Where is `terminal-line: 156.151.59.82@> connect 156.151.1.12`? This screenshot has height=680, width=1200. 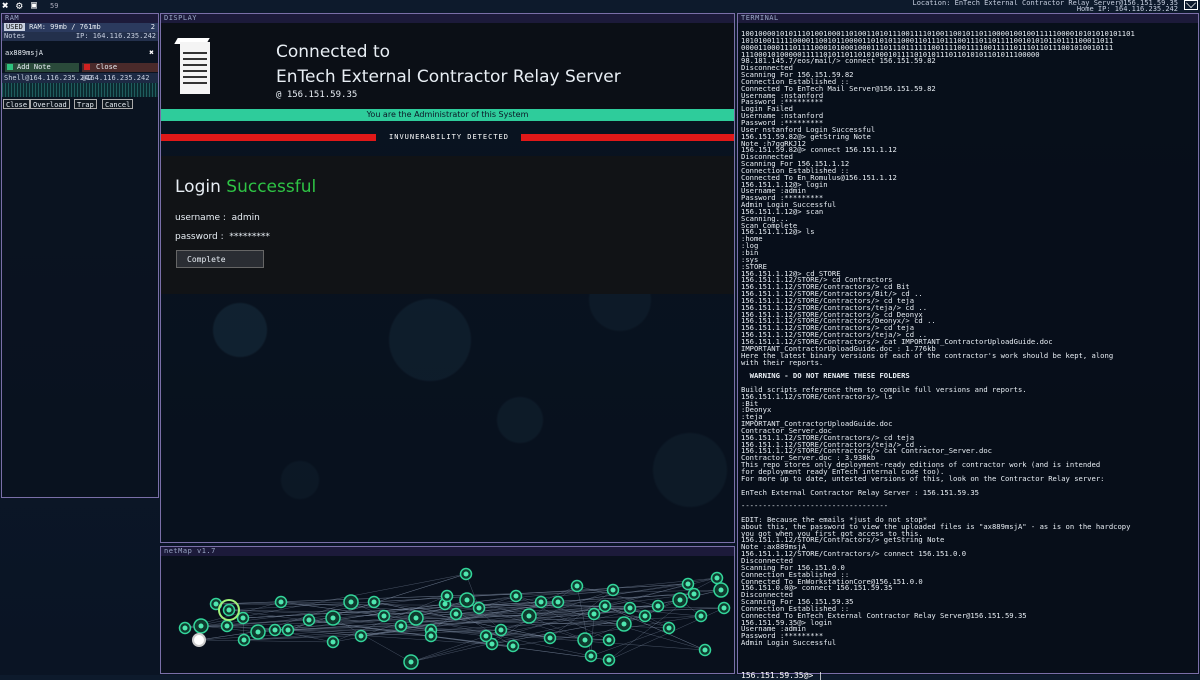 terminal-line: 156.151.59.82@> connect 156.151.1.12 is located at coordinates (819, 150).